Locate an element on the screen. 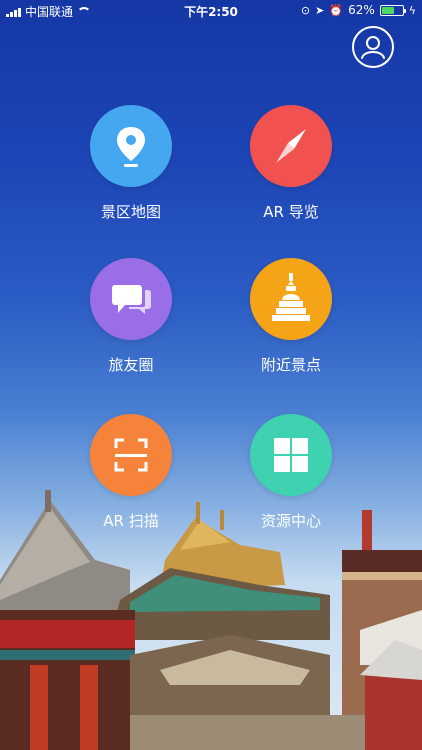 Image resolution: width=422 pixels, height=750 pixels. chat-icon-circle is located at coordinates (131, 299).